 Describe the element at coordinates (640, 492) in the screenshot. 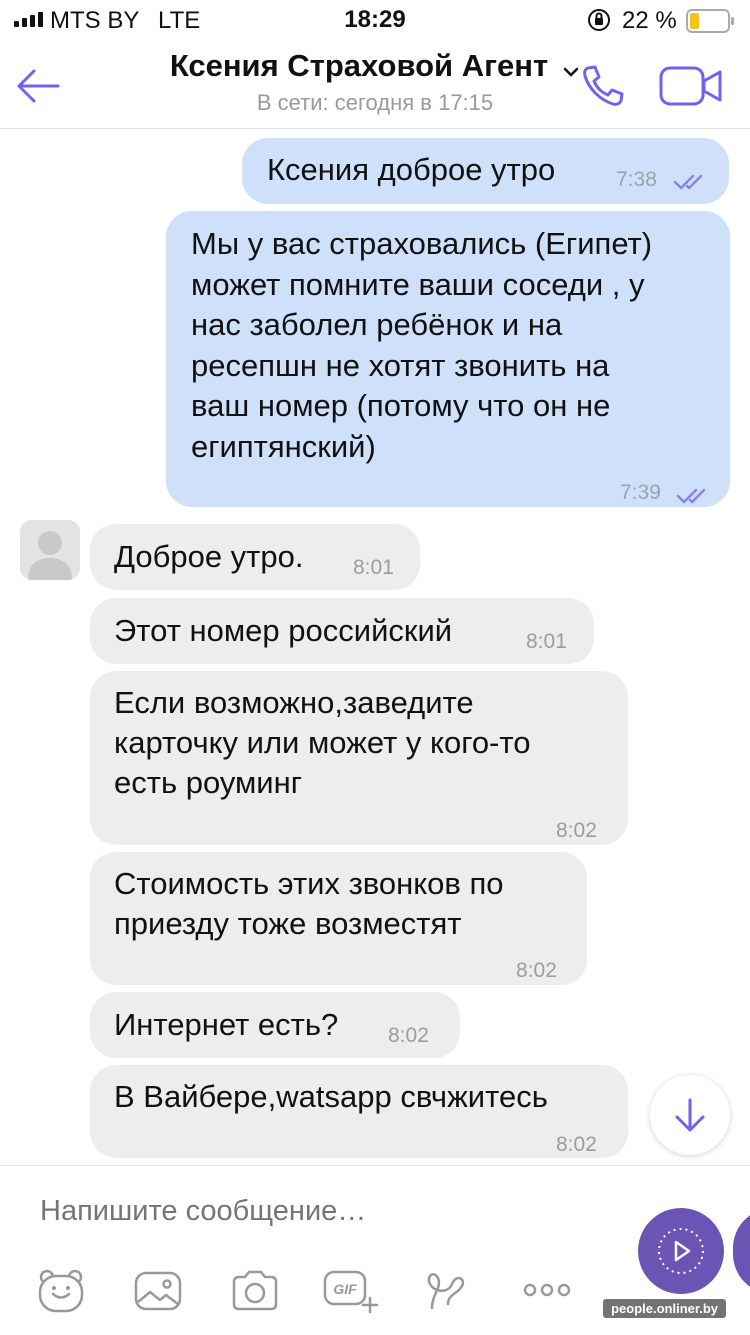

I see `message-time: 7:39` at that location.